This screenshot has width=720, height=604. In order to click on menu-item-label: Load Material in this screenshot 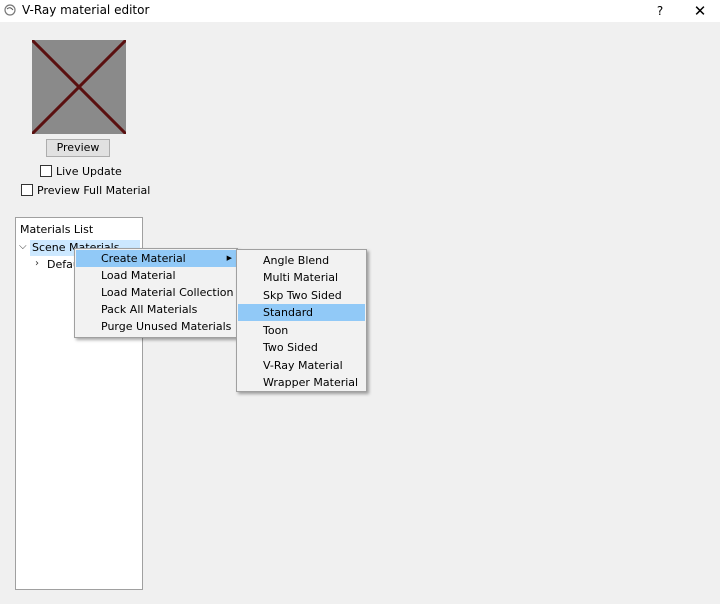, I will do `click(138, 275)`.